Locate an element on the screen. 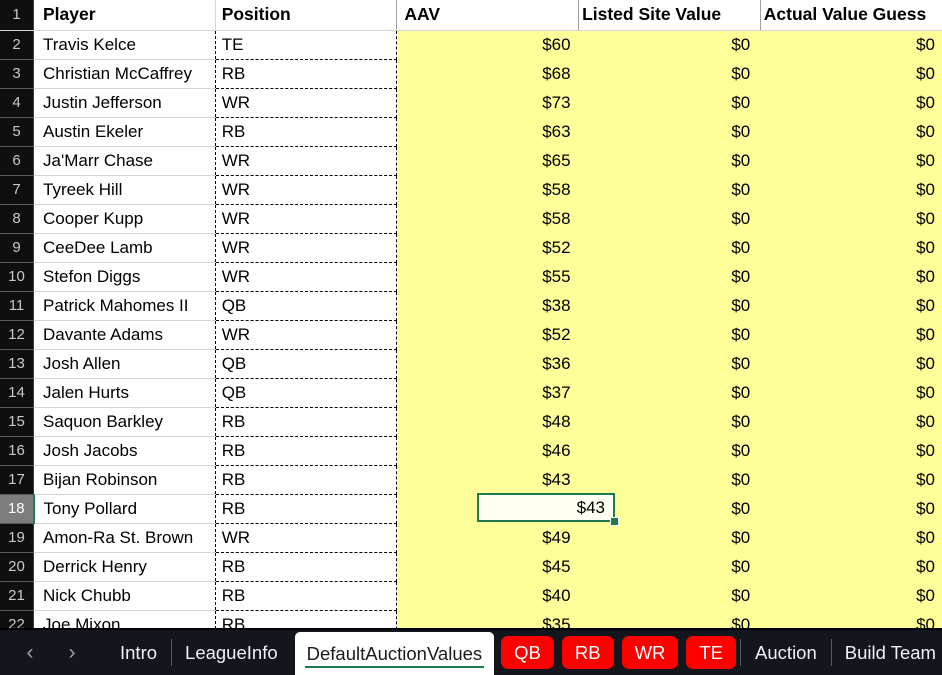  cell-player: Davante Adams is located at coordinates (124, 335).